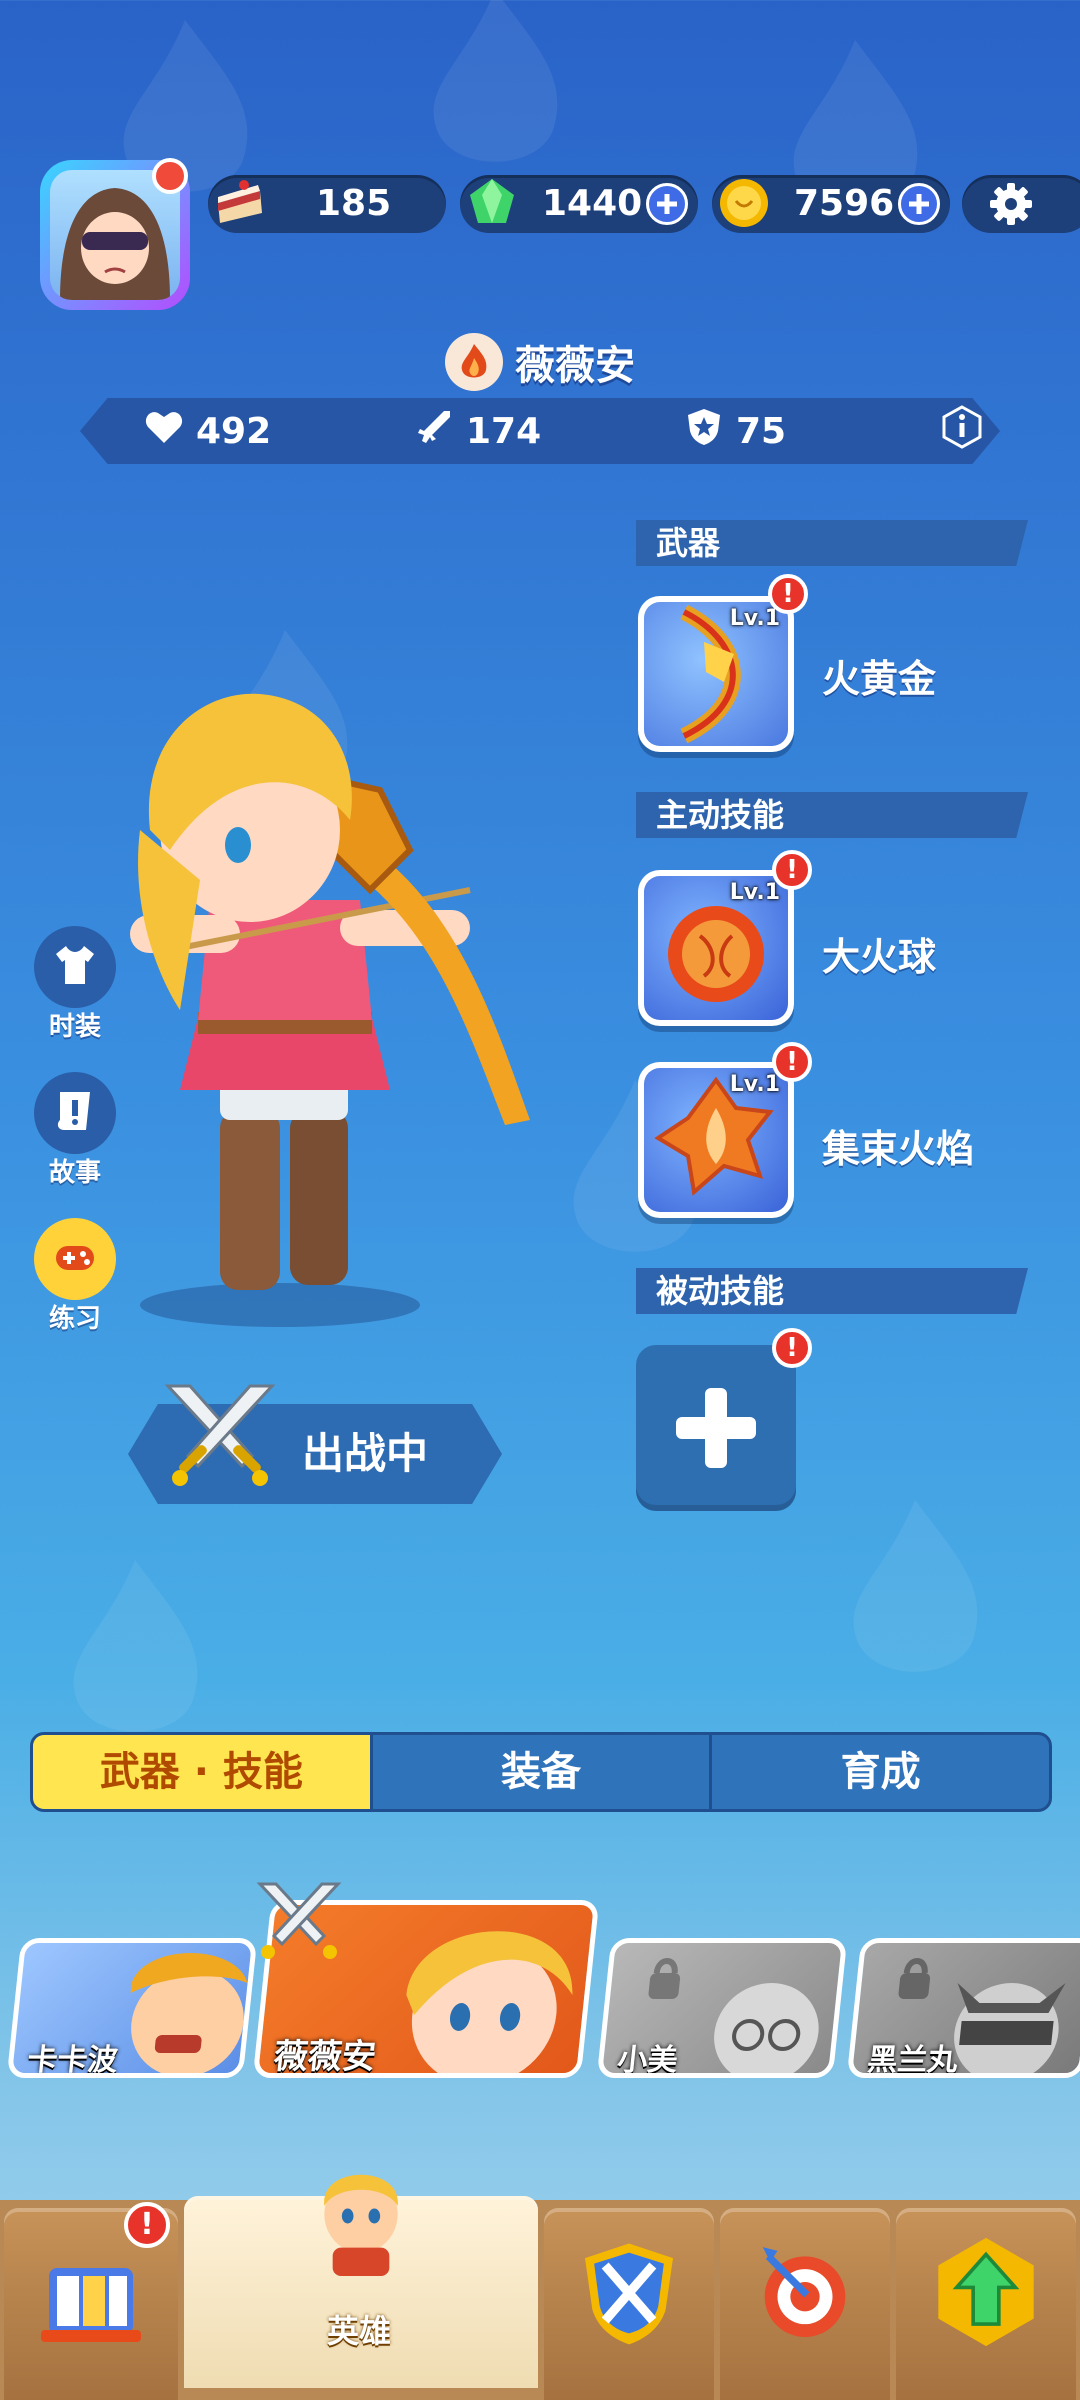 This screenshot has height=2400, width=1080. I want to click on nav-upgrade-button, so click(986, 2304).